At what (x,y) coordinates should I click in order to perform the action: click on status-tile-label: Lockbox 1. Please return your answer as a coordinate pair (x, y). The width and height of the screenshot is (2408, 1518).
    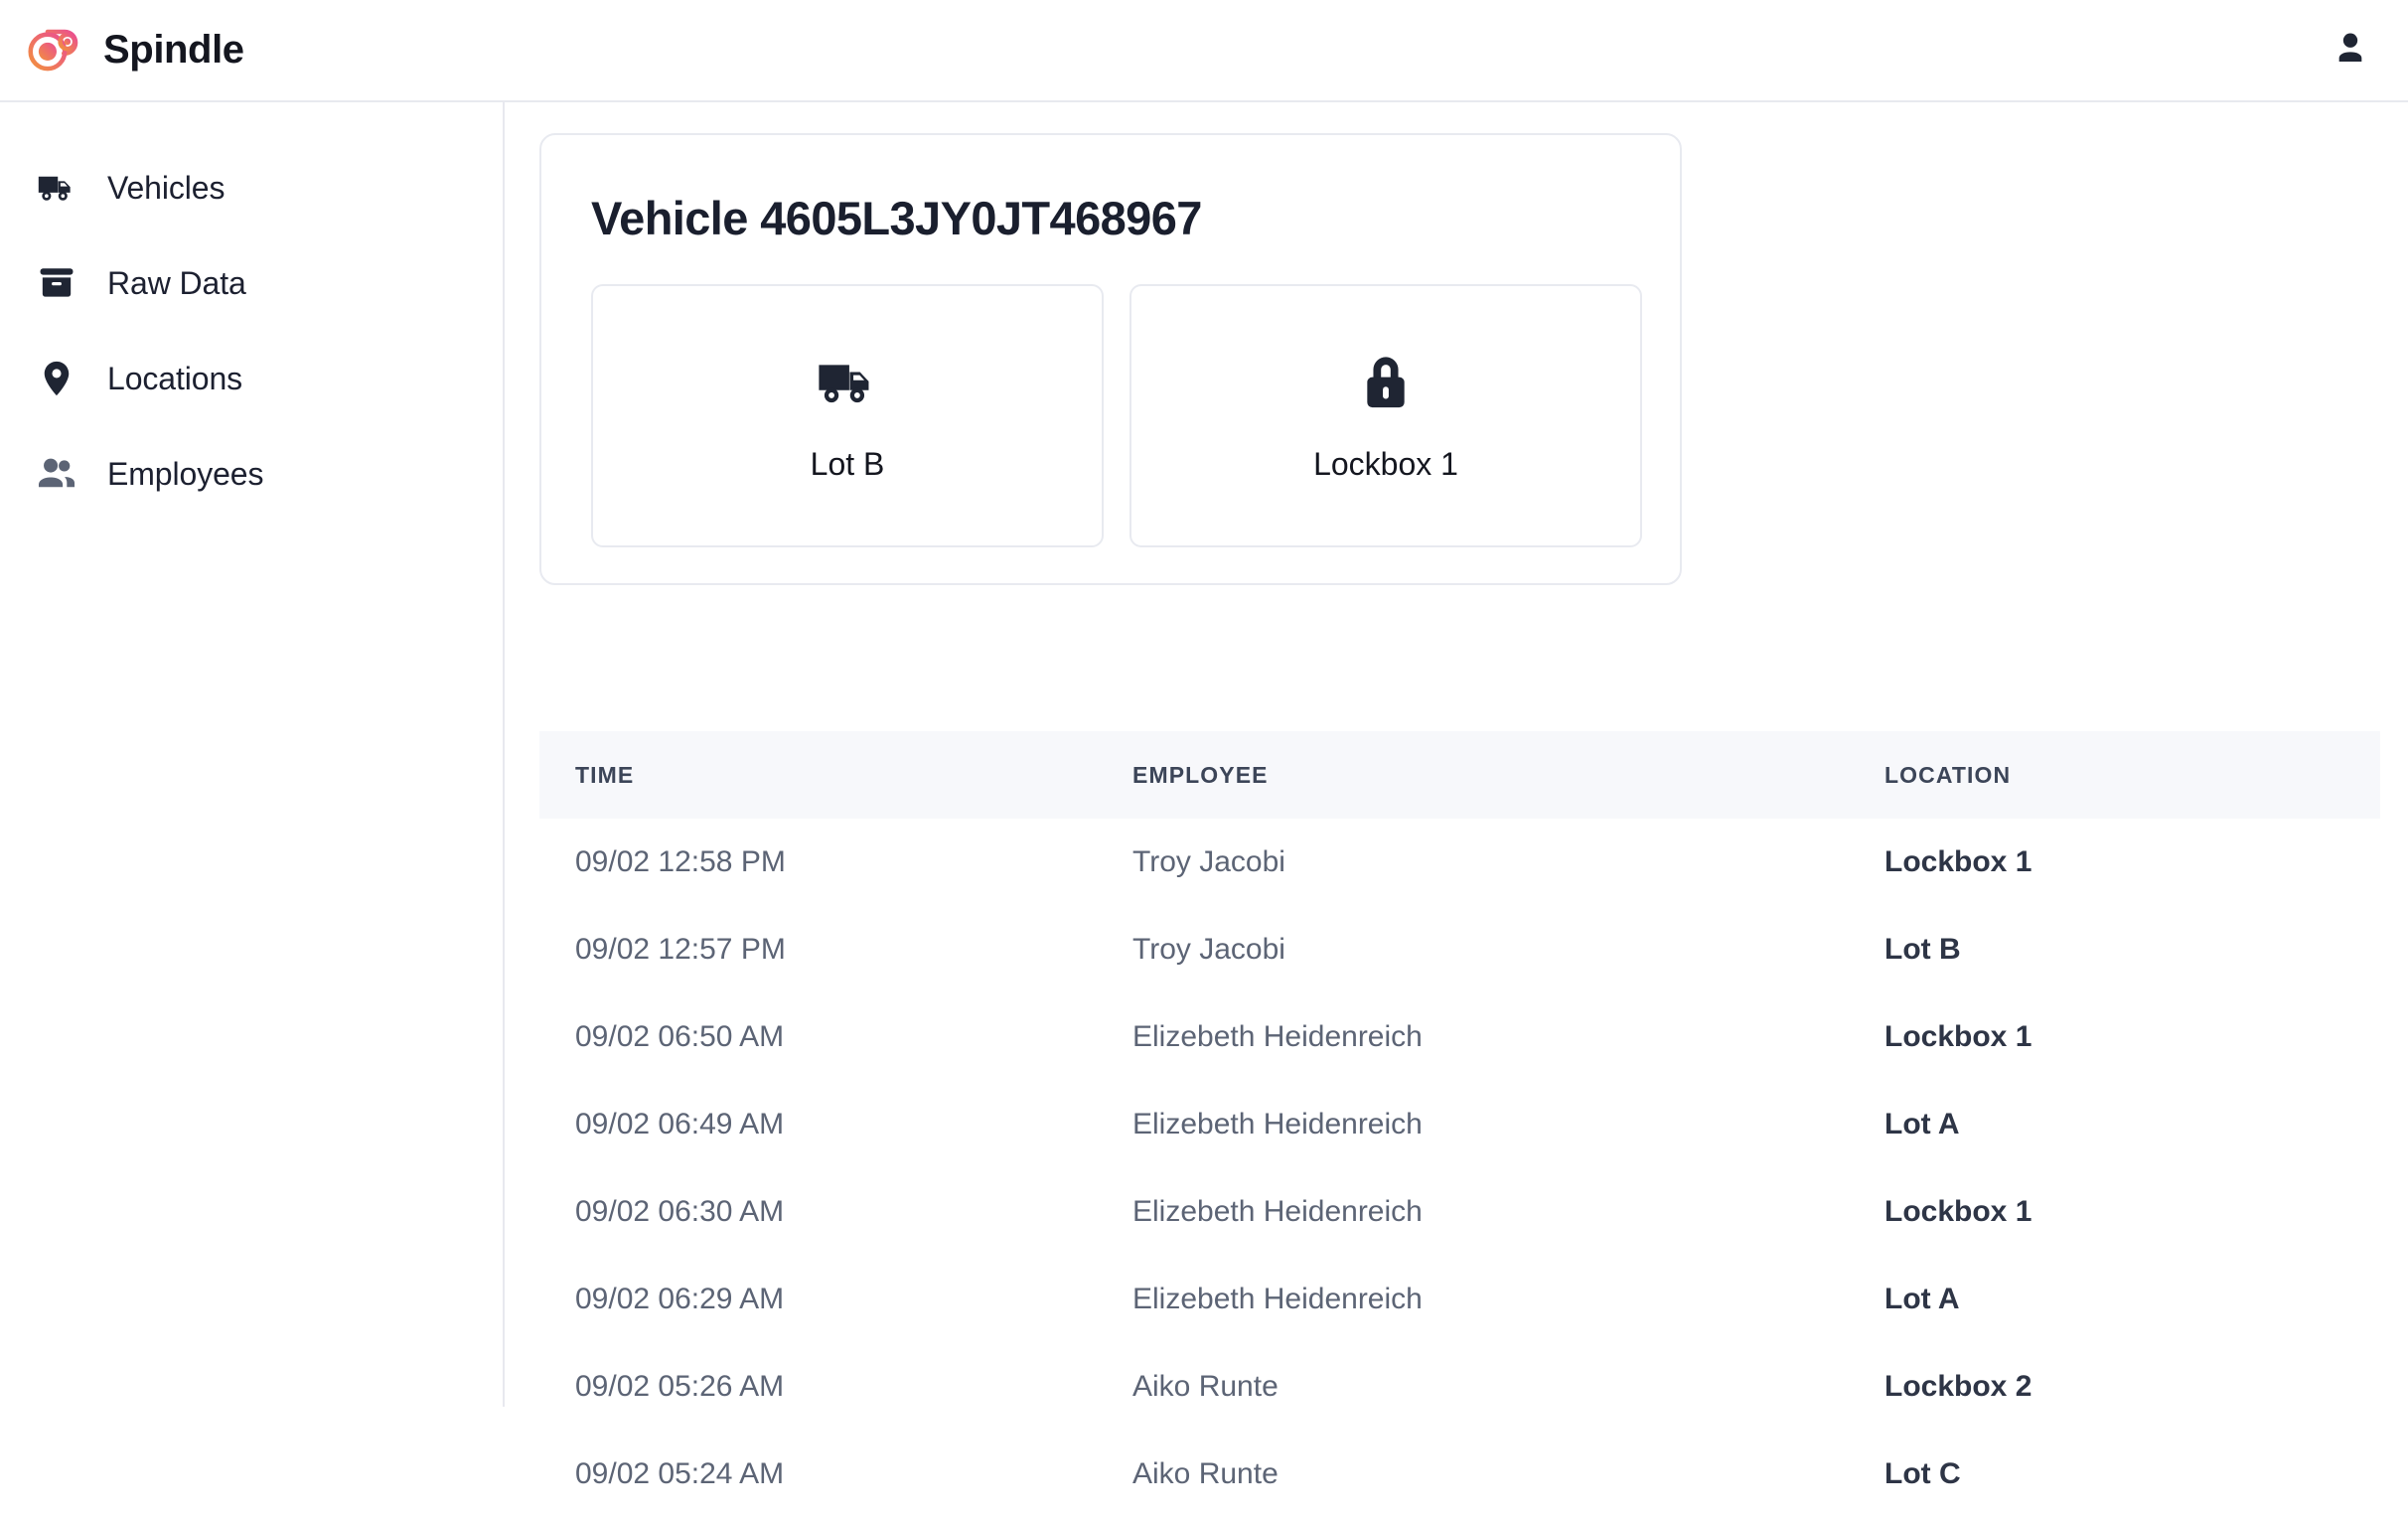
    Looking at the image, I should click on (1385, 464).